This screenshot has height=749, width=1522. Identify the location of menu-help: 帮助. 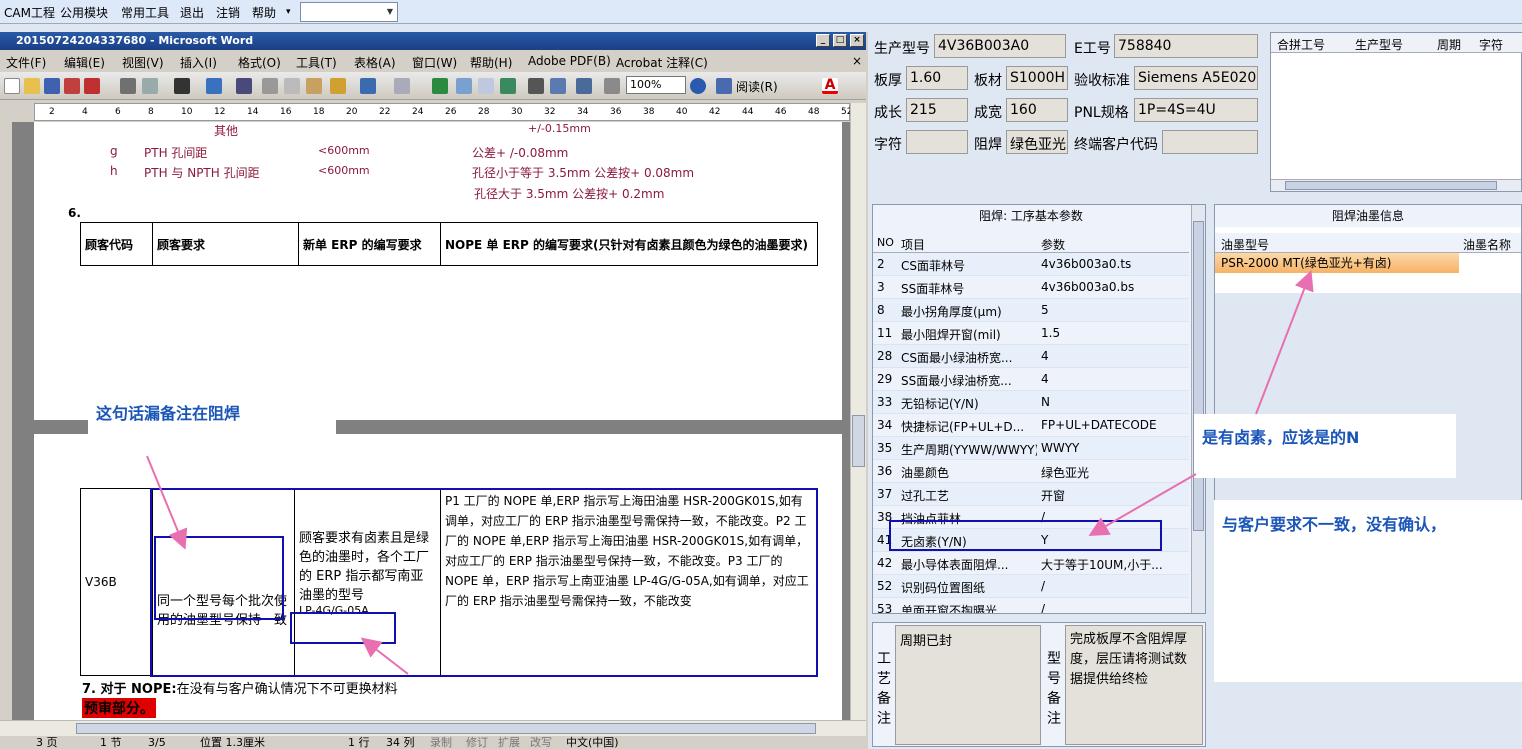
(264, 12).